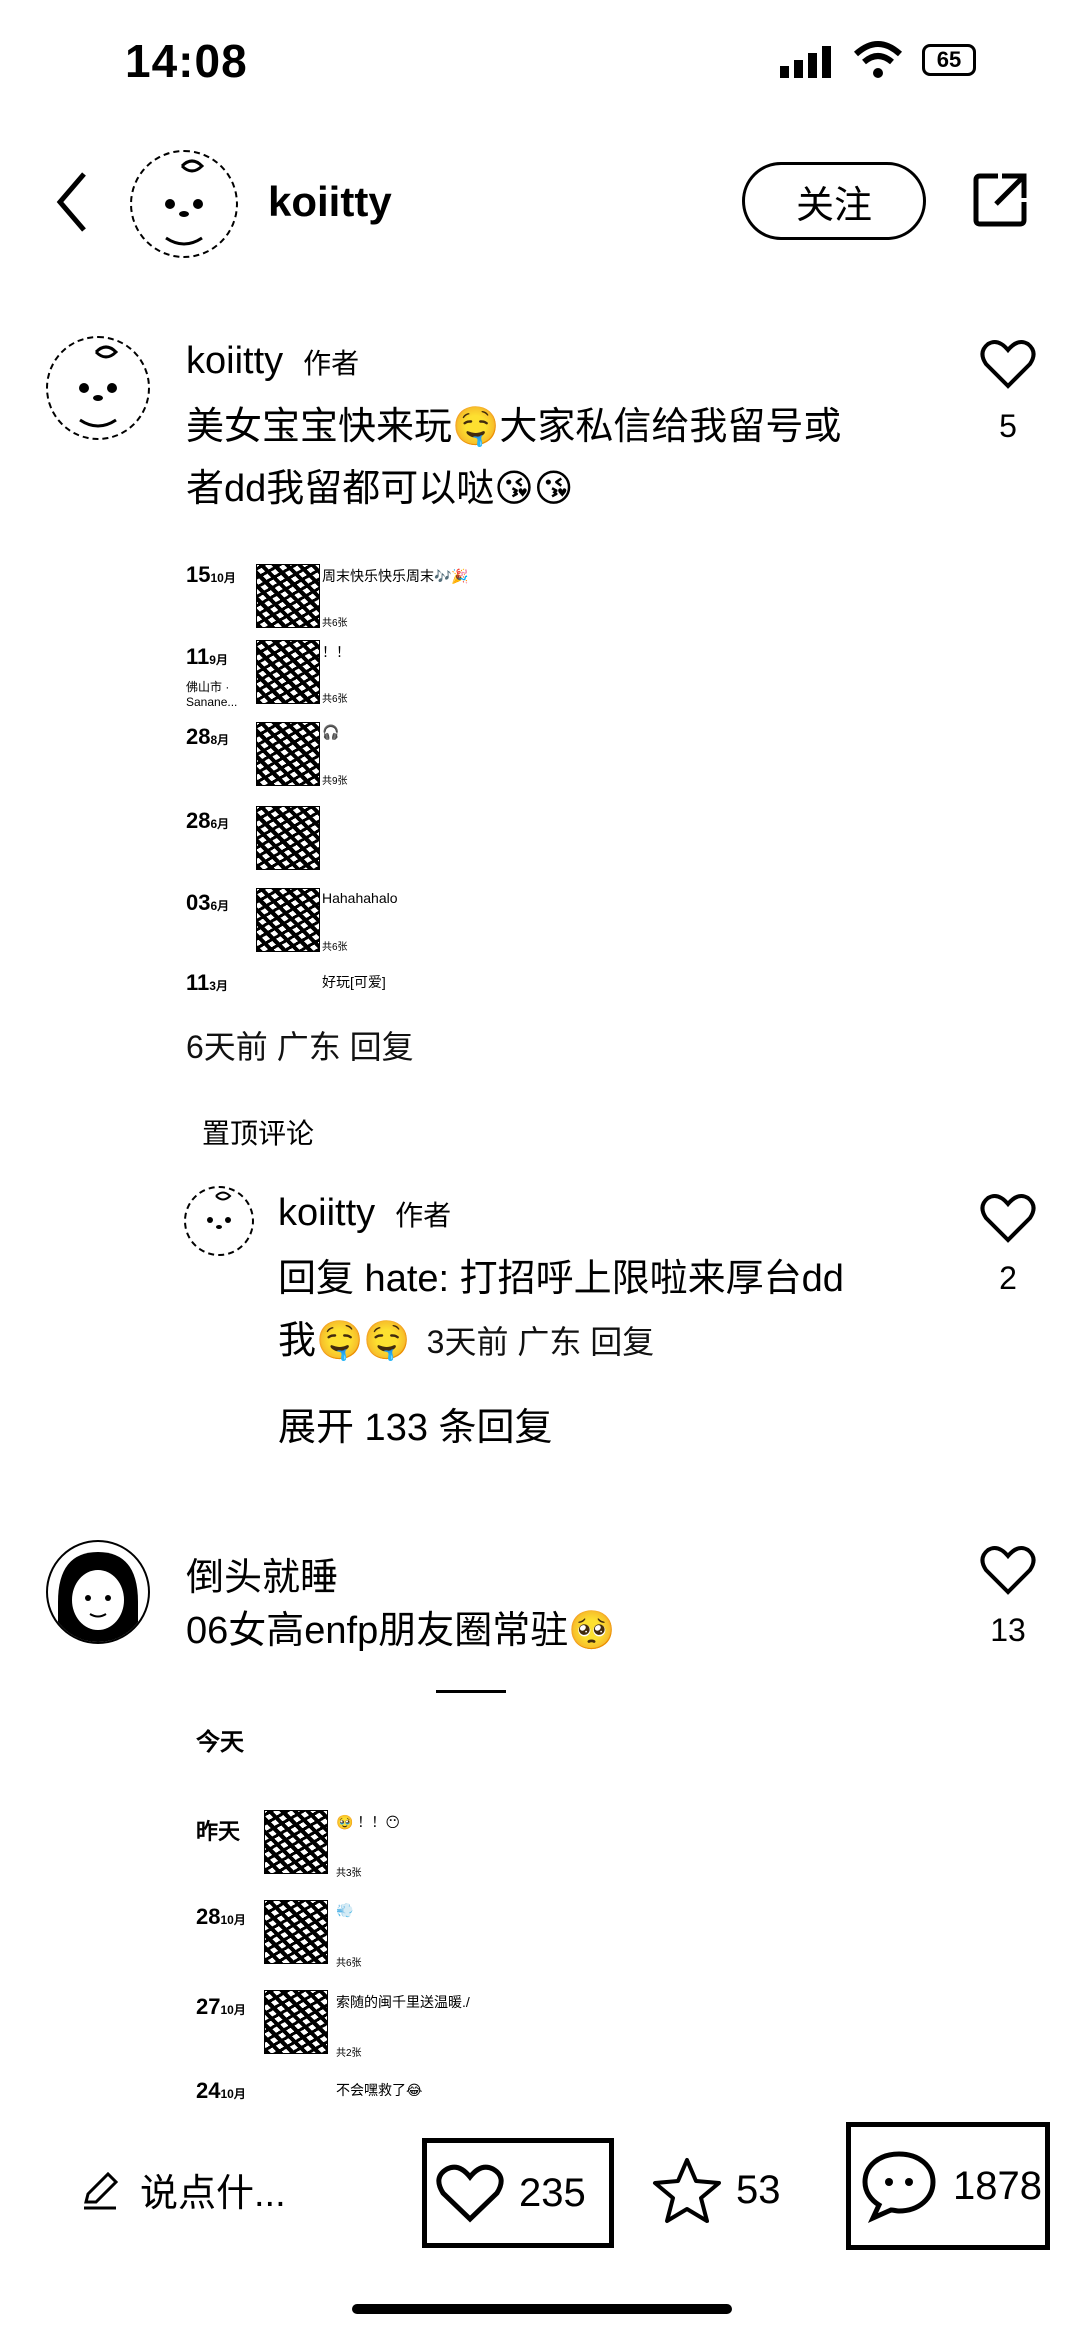  I want to click on shot-row: 2810月 💨 共6张, so click(366, 1925).